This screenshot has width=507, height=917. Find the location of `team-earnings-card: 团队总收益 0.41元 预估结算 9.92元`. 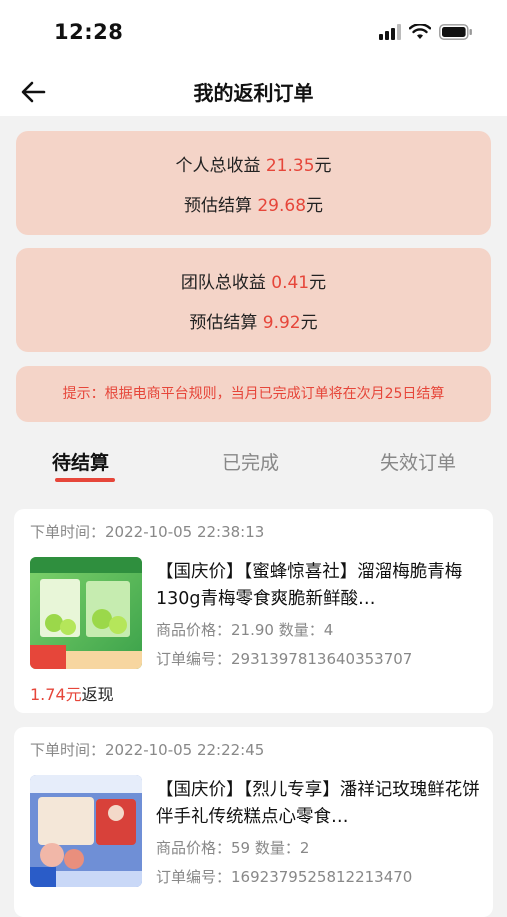

team-earnings-card: 团队总收益 0.41元 预估结算 9.92元 is located at coordinates (253, 300).